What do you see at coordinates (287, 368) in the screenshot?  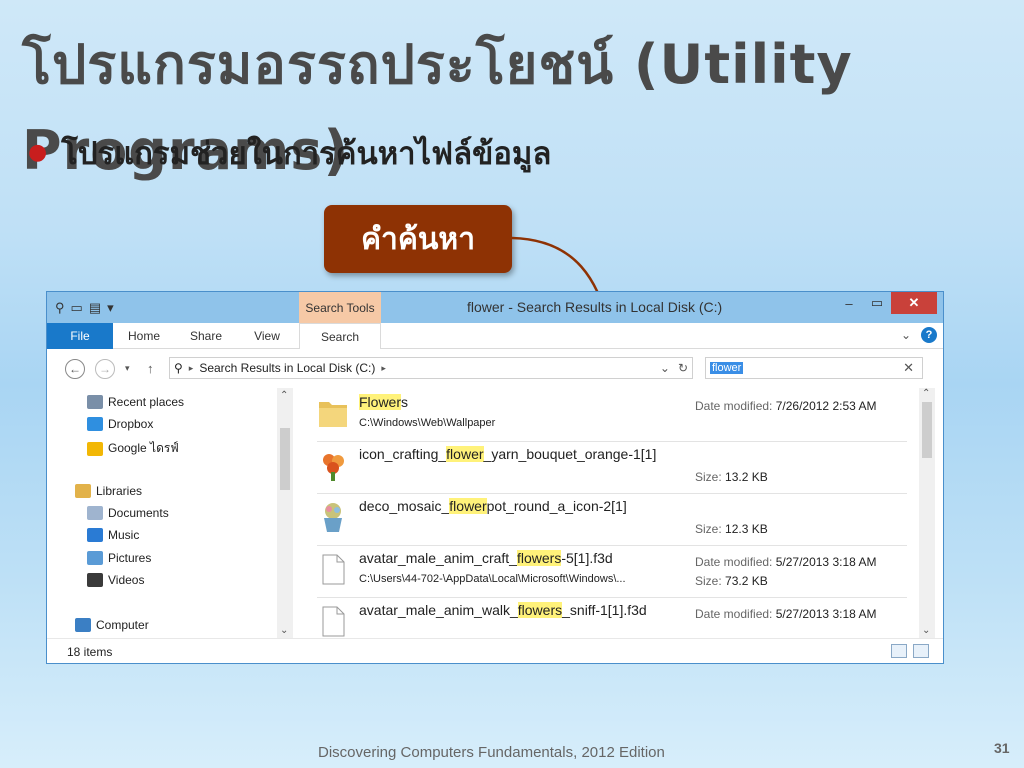 I see `address-text: Search Results in Local Disk (C:)` at bounding box center [287, 368].